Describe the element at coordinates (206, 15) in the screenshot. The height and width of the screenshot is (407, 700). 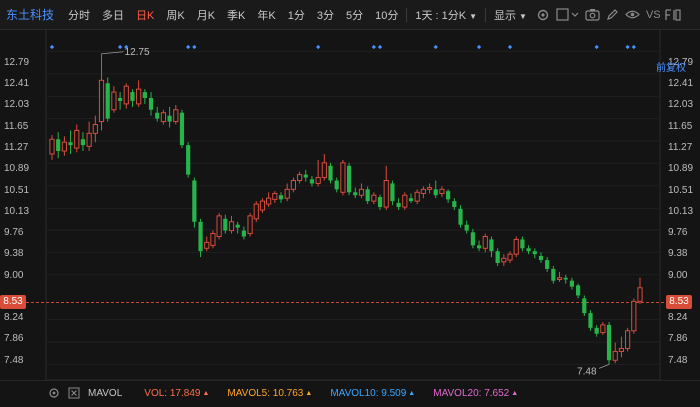
I see `period-monthly: 月K` at that location.